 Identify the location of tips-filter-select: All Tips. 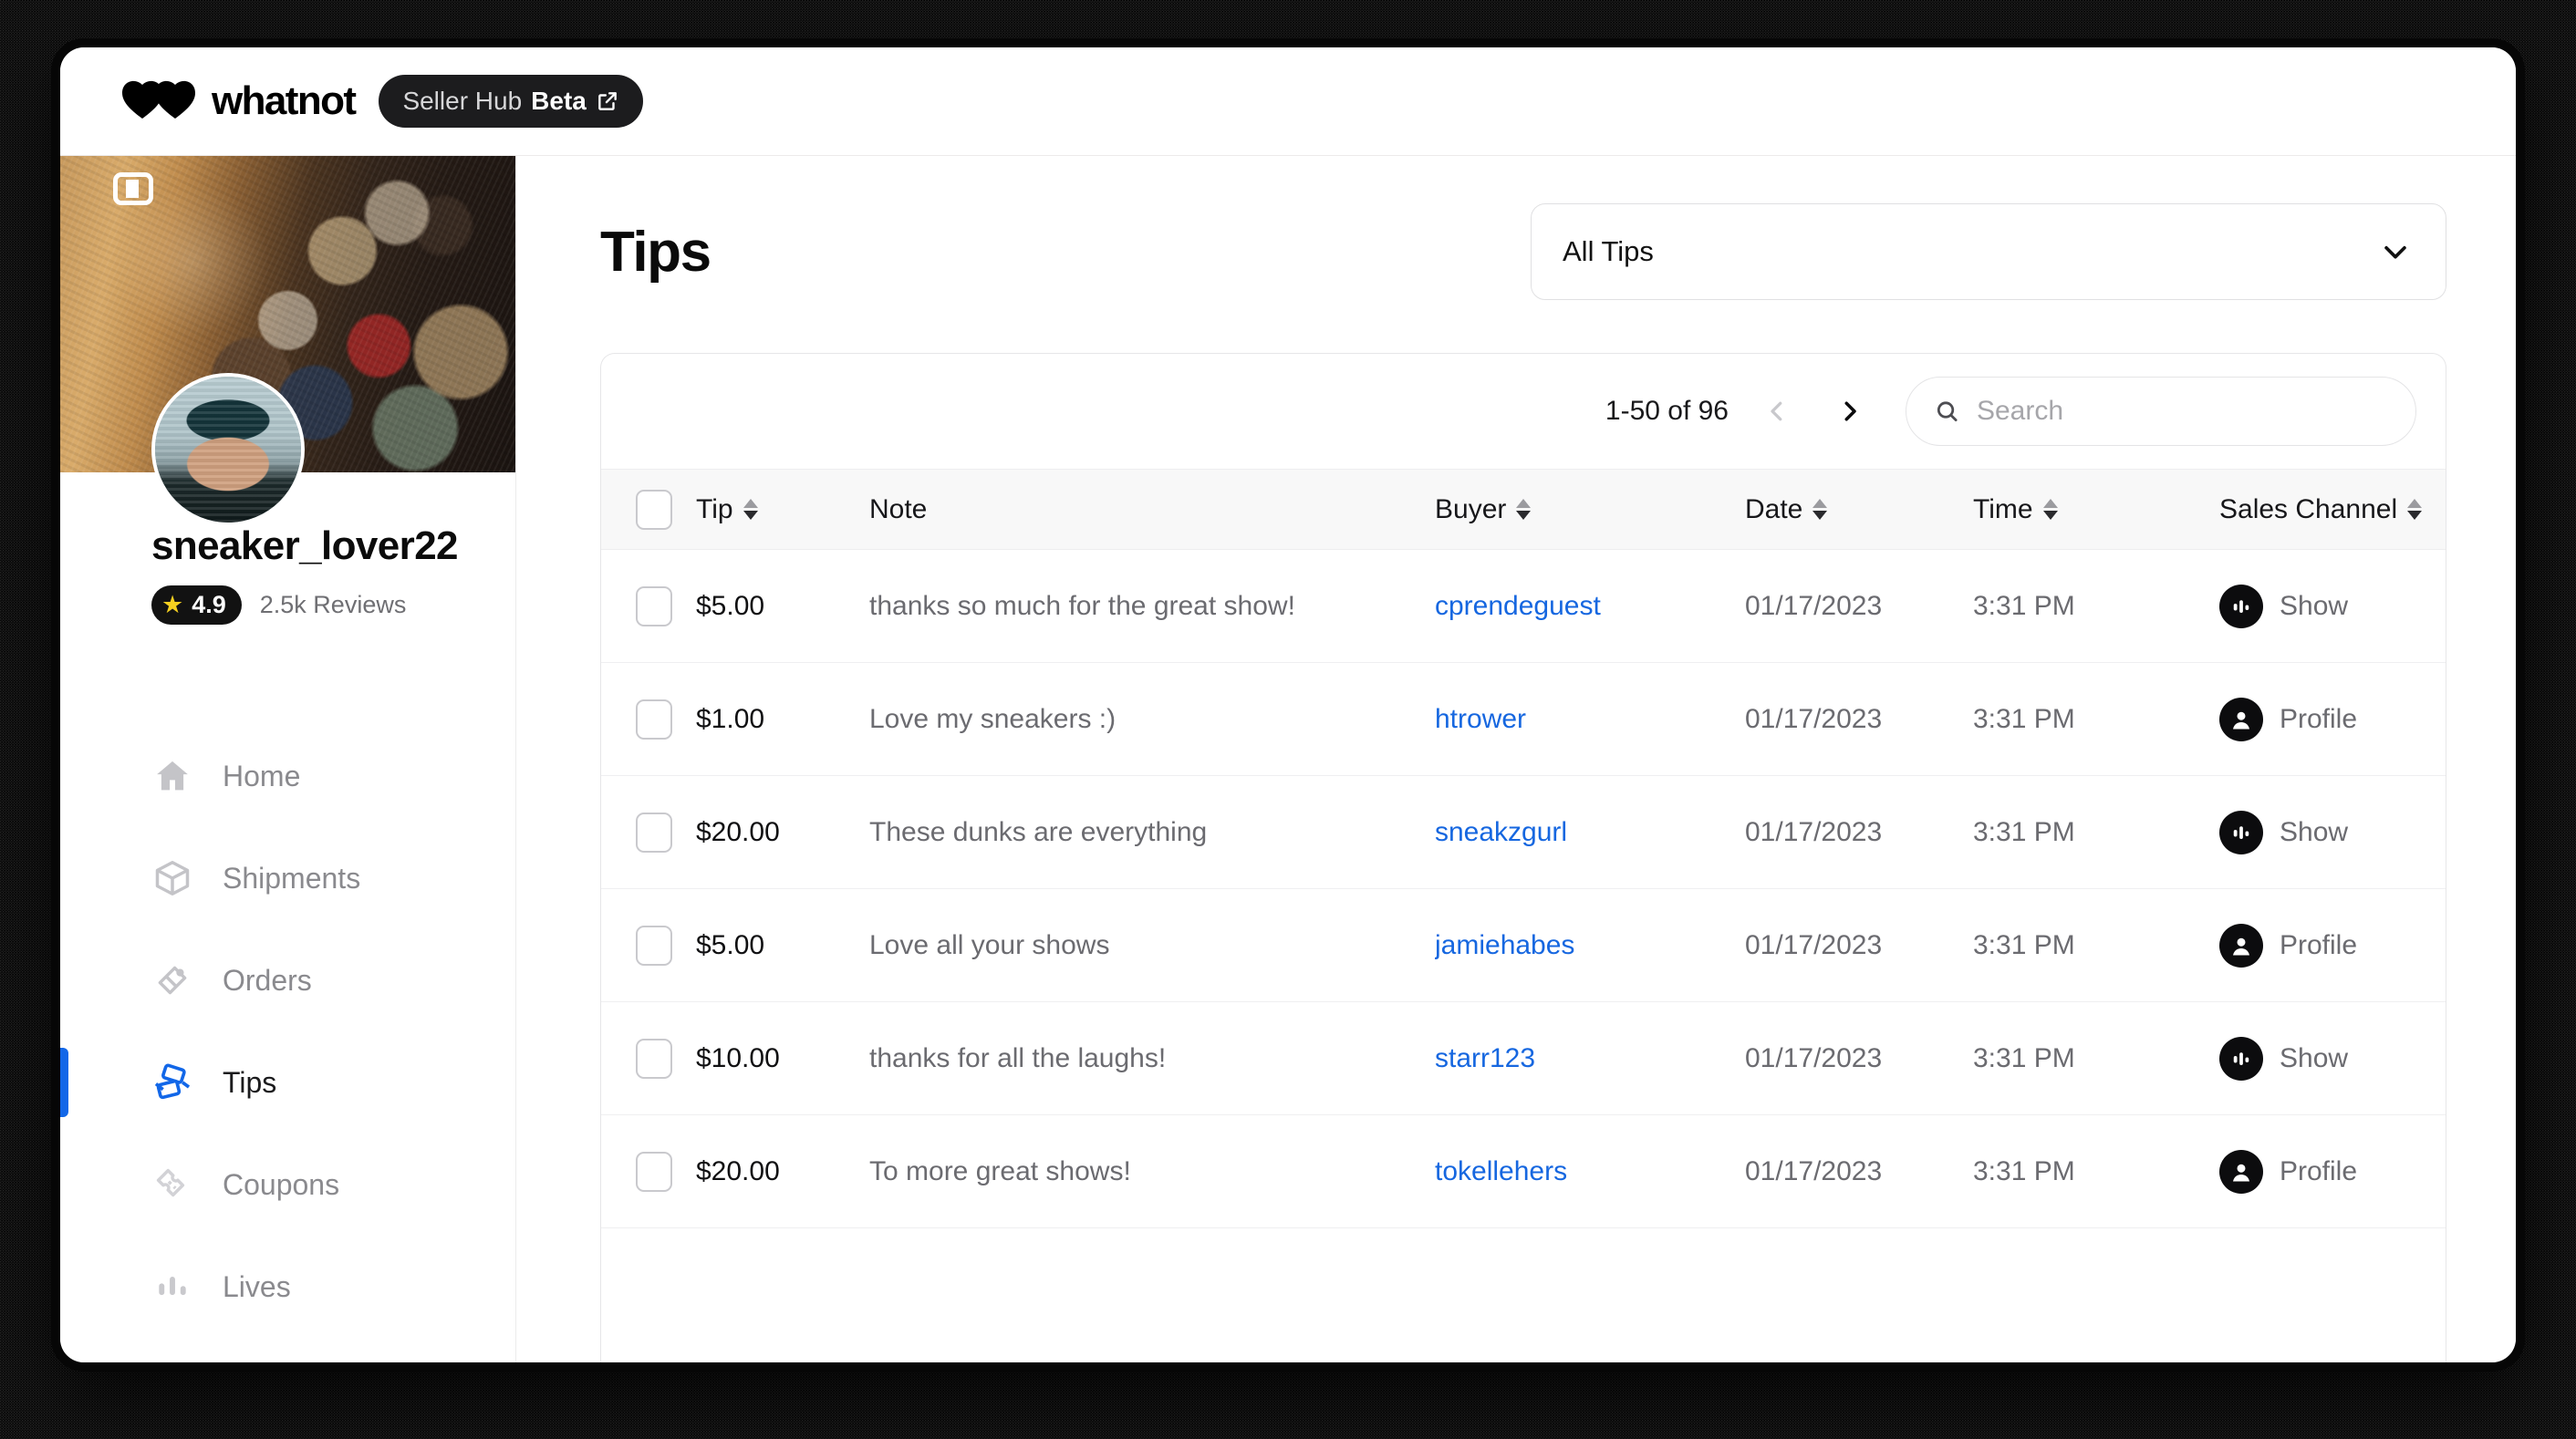
(1989, 251).